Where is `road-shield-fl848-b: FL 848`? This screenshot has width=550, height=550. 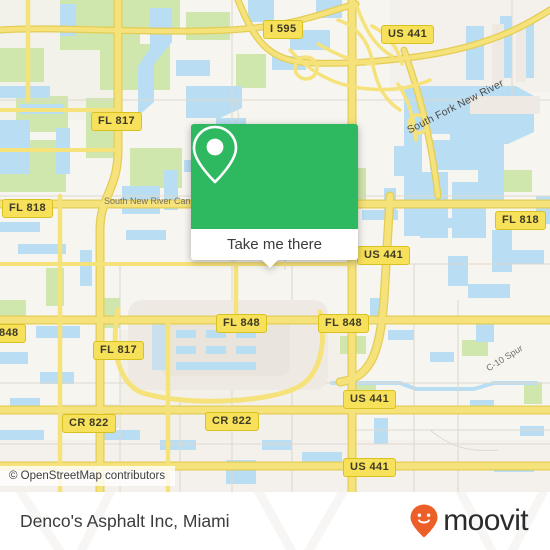
road-shield-fl848-b: FL 848 is located at coordinates (344, 323).